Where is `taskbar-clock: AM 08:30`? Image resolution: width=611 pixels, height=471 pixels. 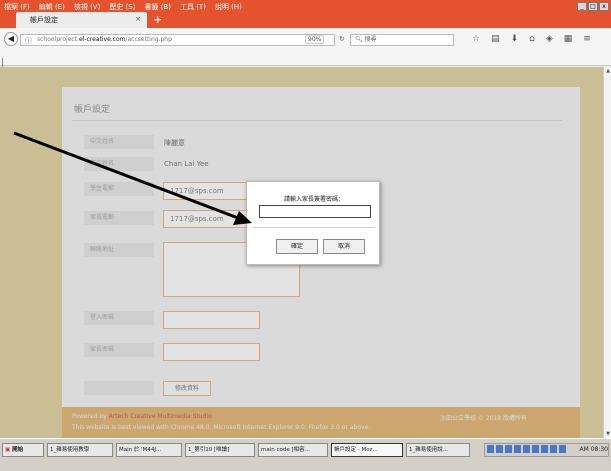
taskbar-clock: AM 08:30 is located at coordinates (593, 449).